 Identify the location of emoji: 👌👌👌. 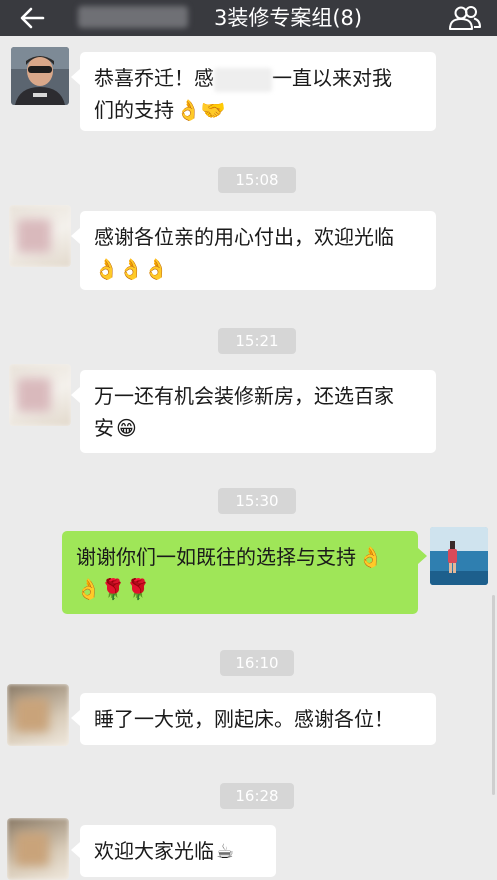
(131, 269).